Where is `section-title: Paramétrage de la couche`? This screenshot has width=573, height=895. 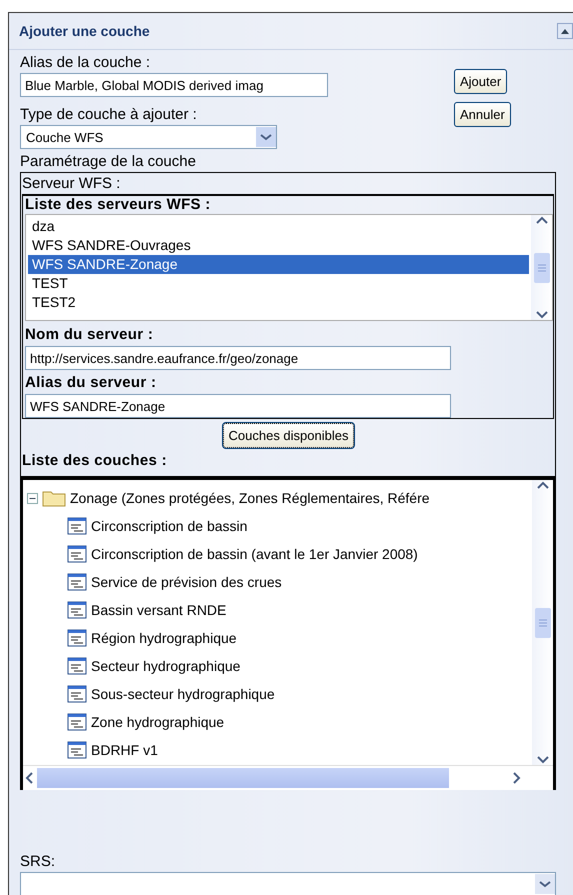 section-title: Paramétrage de la couche is located at coordinates (108, 162).